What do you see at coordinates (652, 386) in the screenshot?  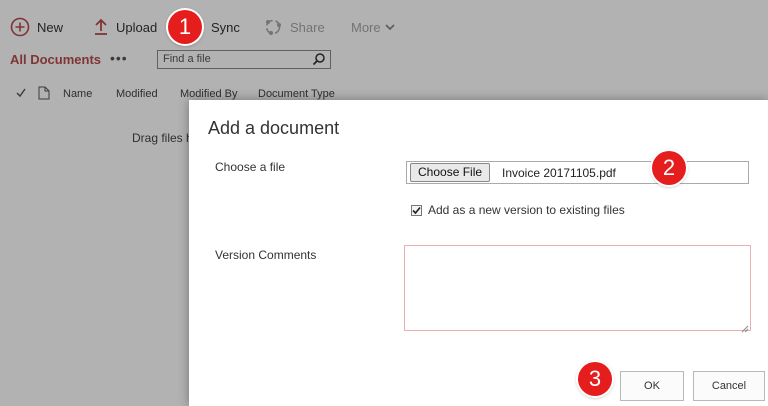 I see `ok-button: OK` at bounding box center [652, 386].